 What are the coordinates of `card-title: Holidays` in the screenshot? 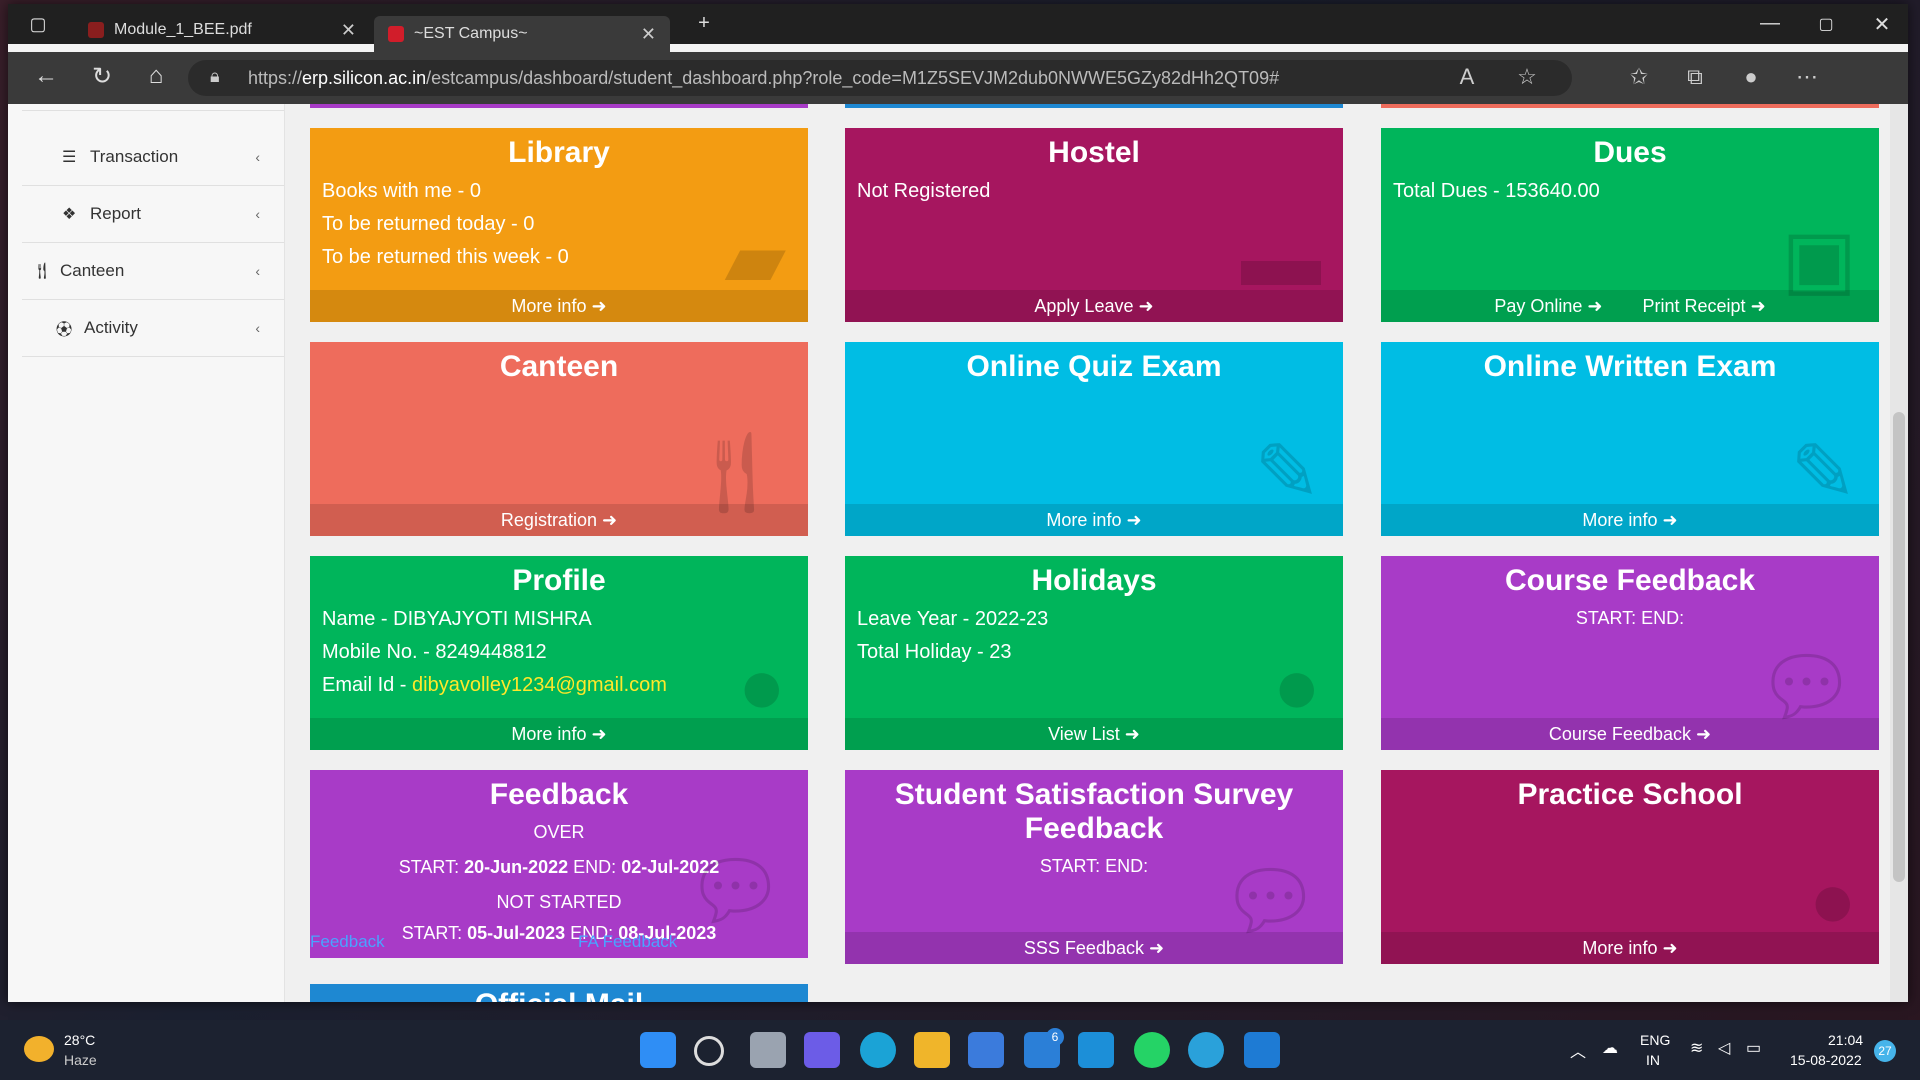 It's located at (1094, 580).